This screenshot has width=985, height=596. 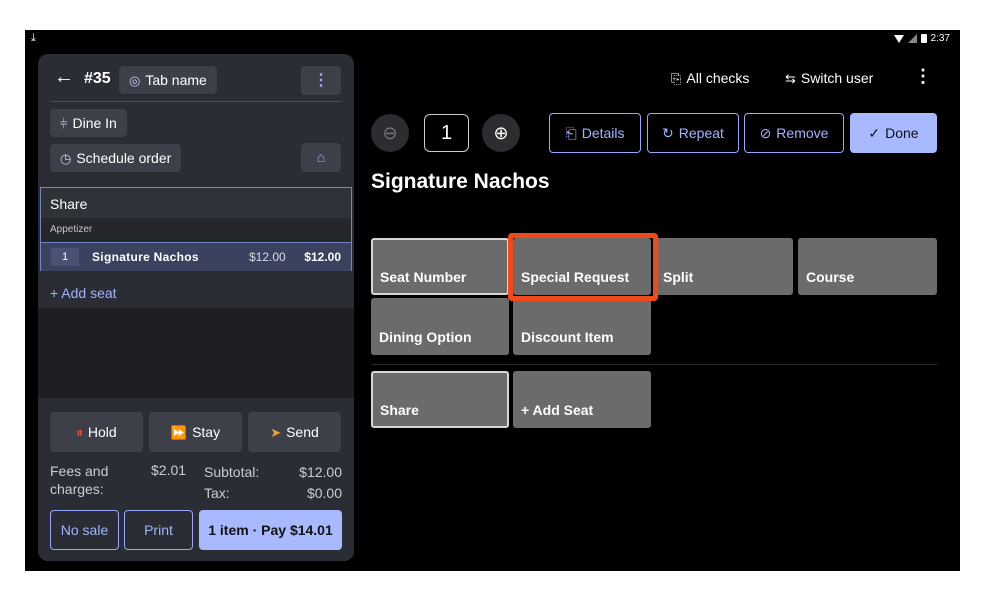 I want to click on tag-icon: ⌂, so click(x=321, y=157).